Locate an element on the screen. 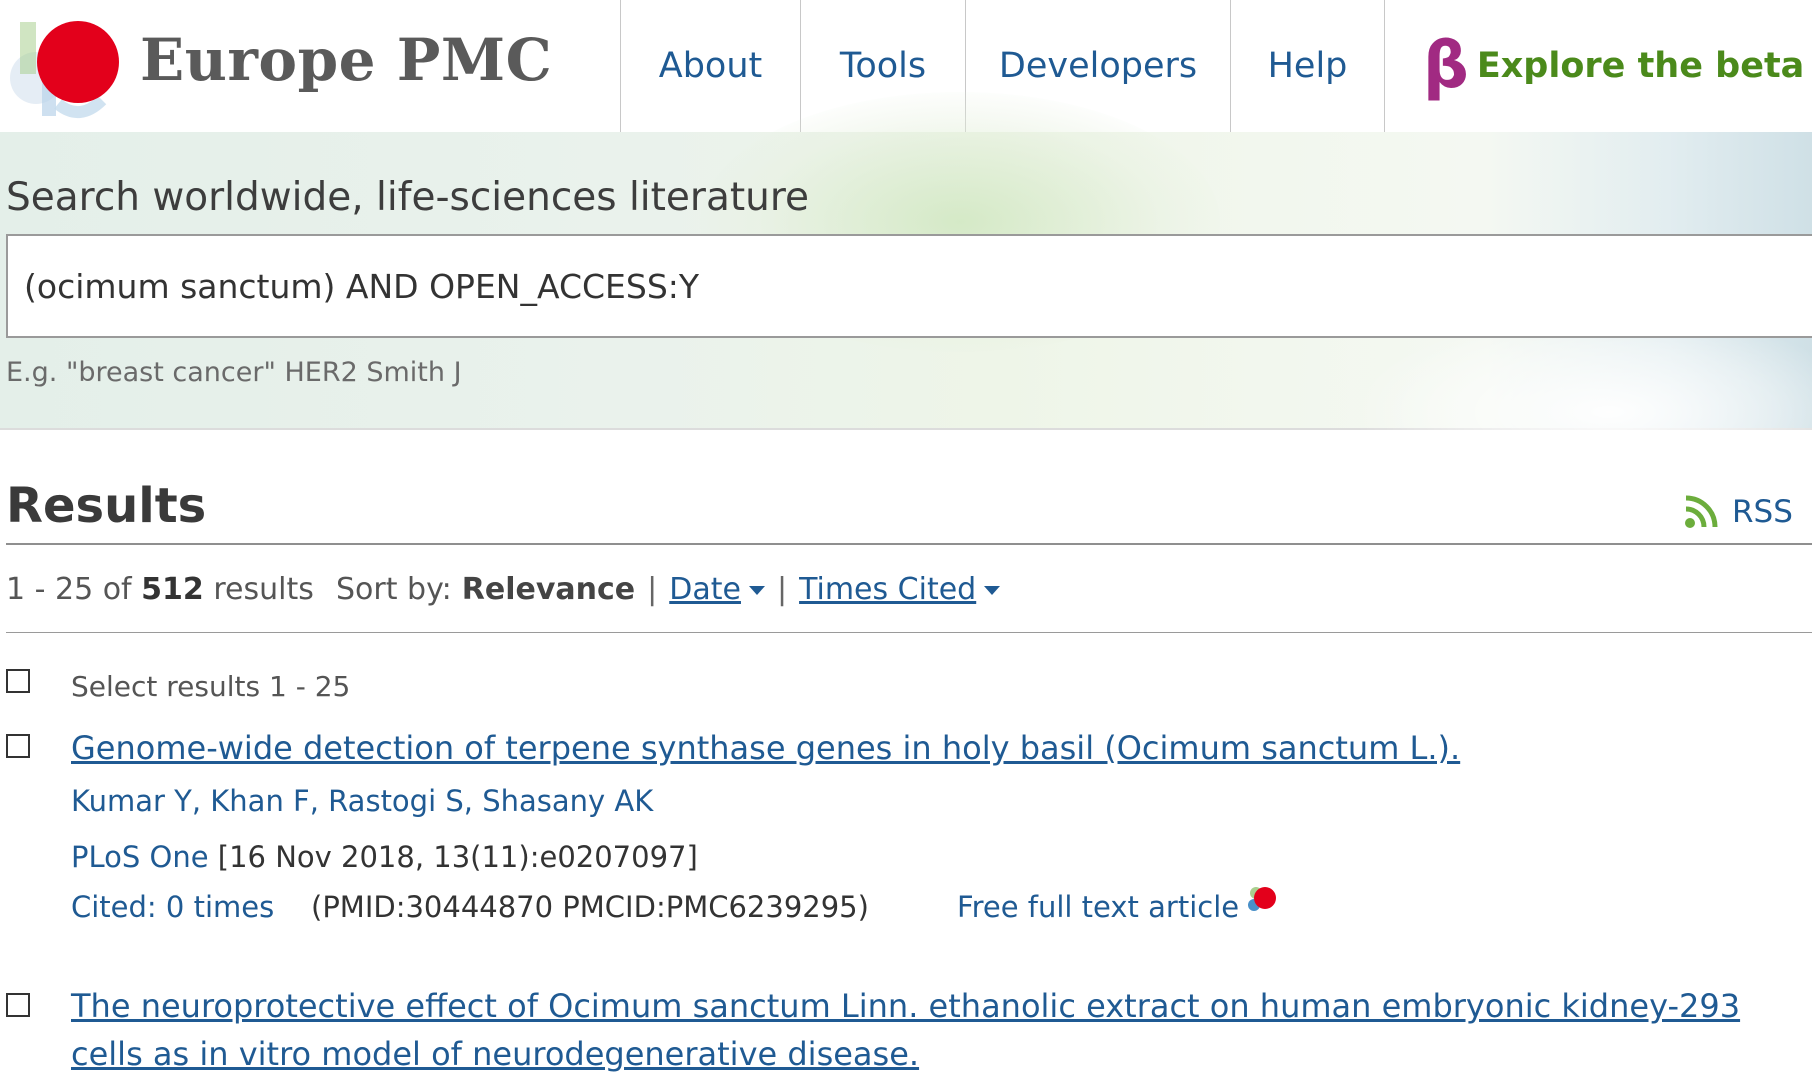  sort-controls: Sort by: Relevance | Date | Times Cited is located at coordinates (668, 589).